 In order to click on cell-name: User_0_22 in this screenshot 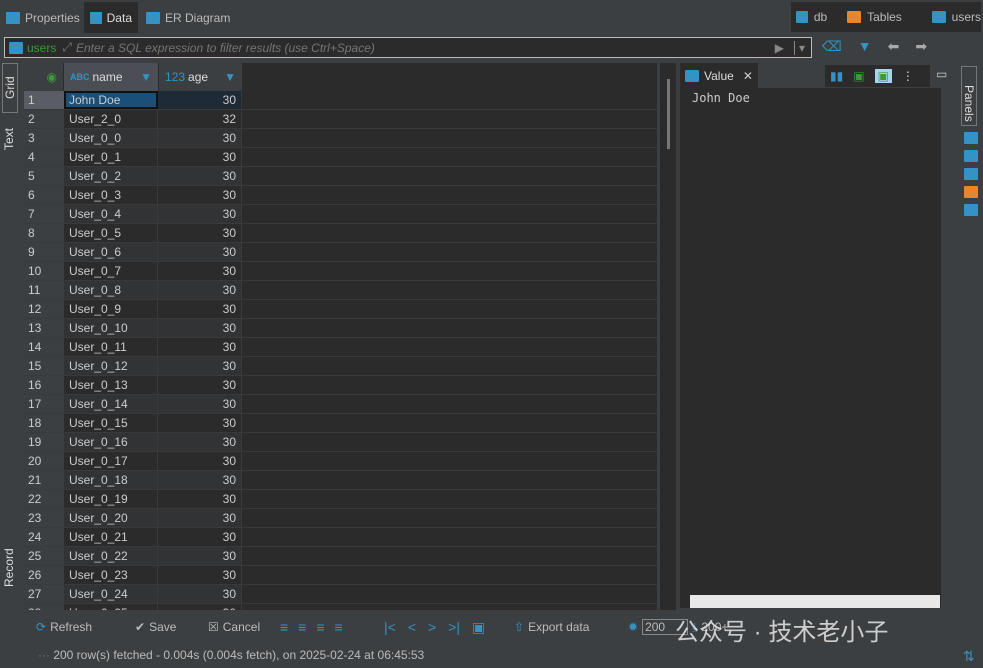, I will do `click(111, 556)`.